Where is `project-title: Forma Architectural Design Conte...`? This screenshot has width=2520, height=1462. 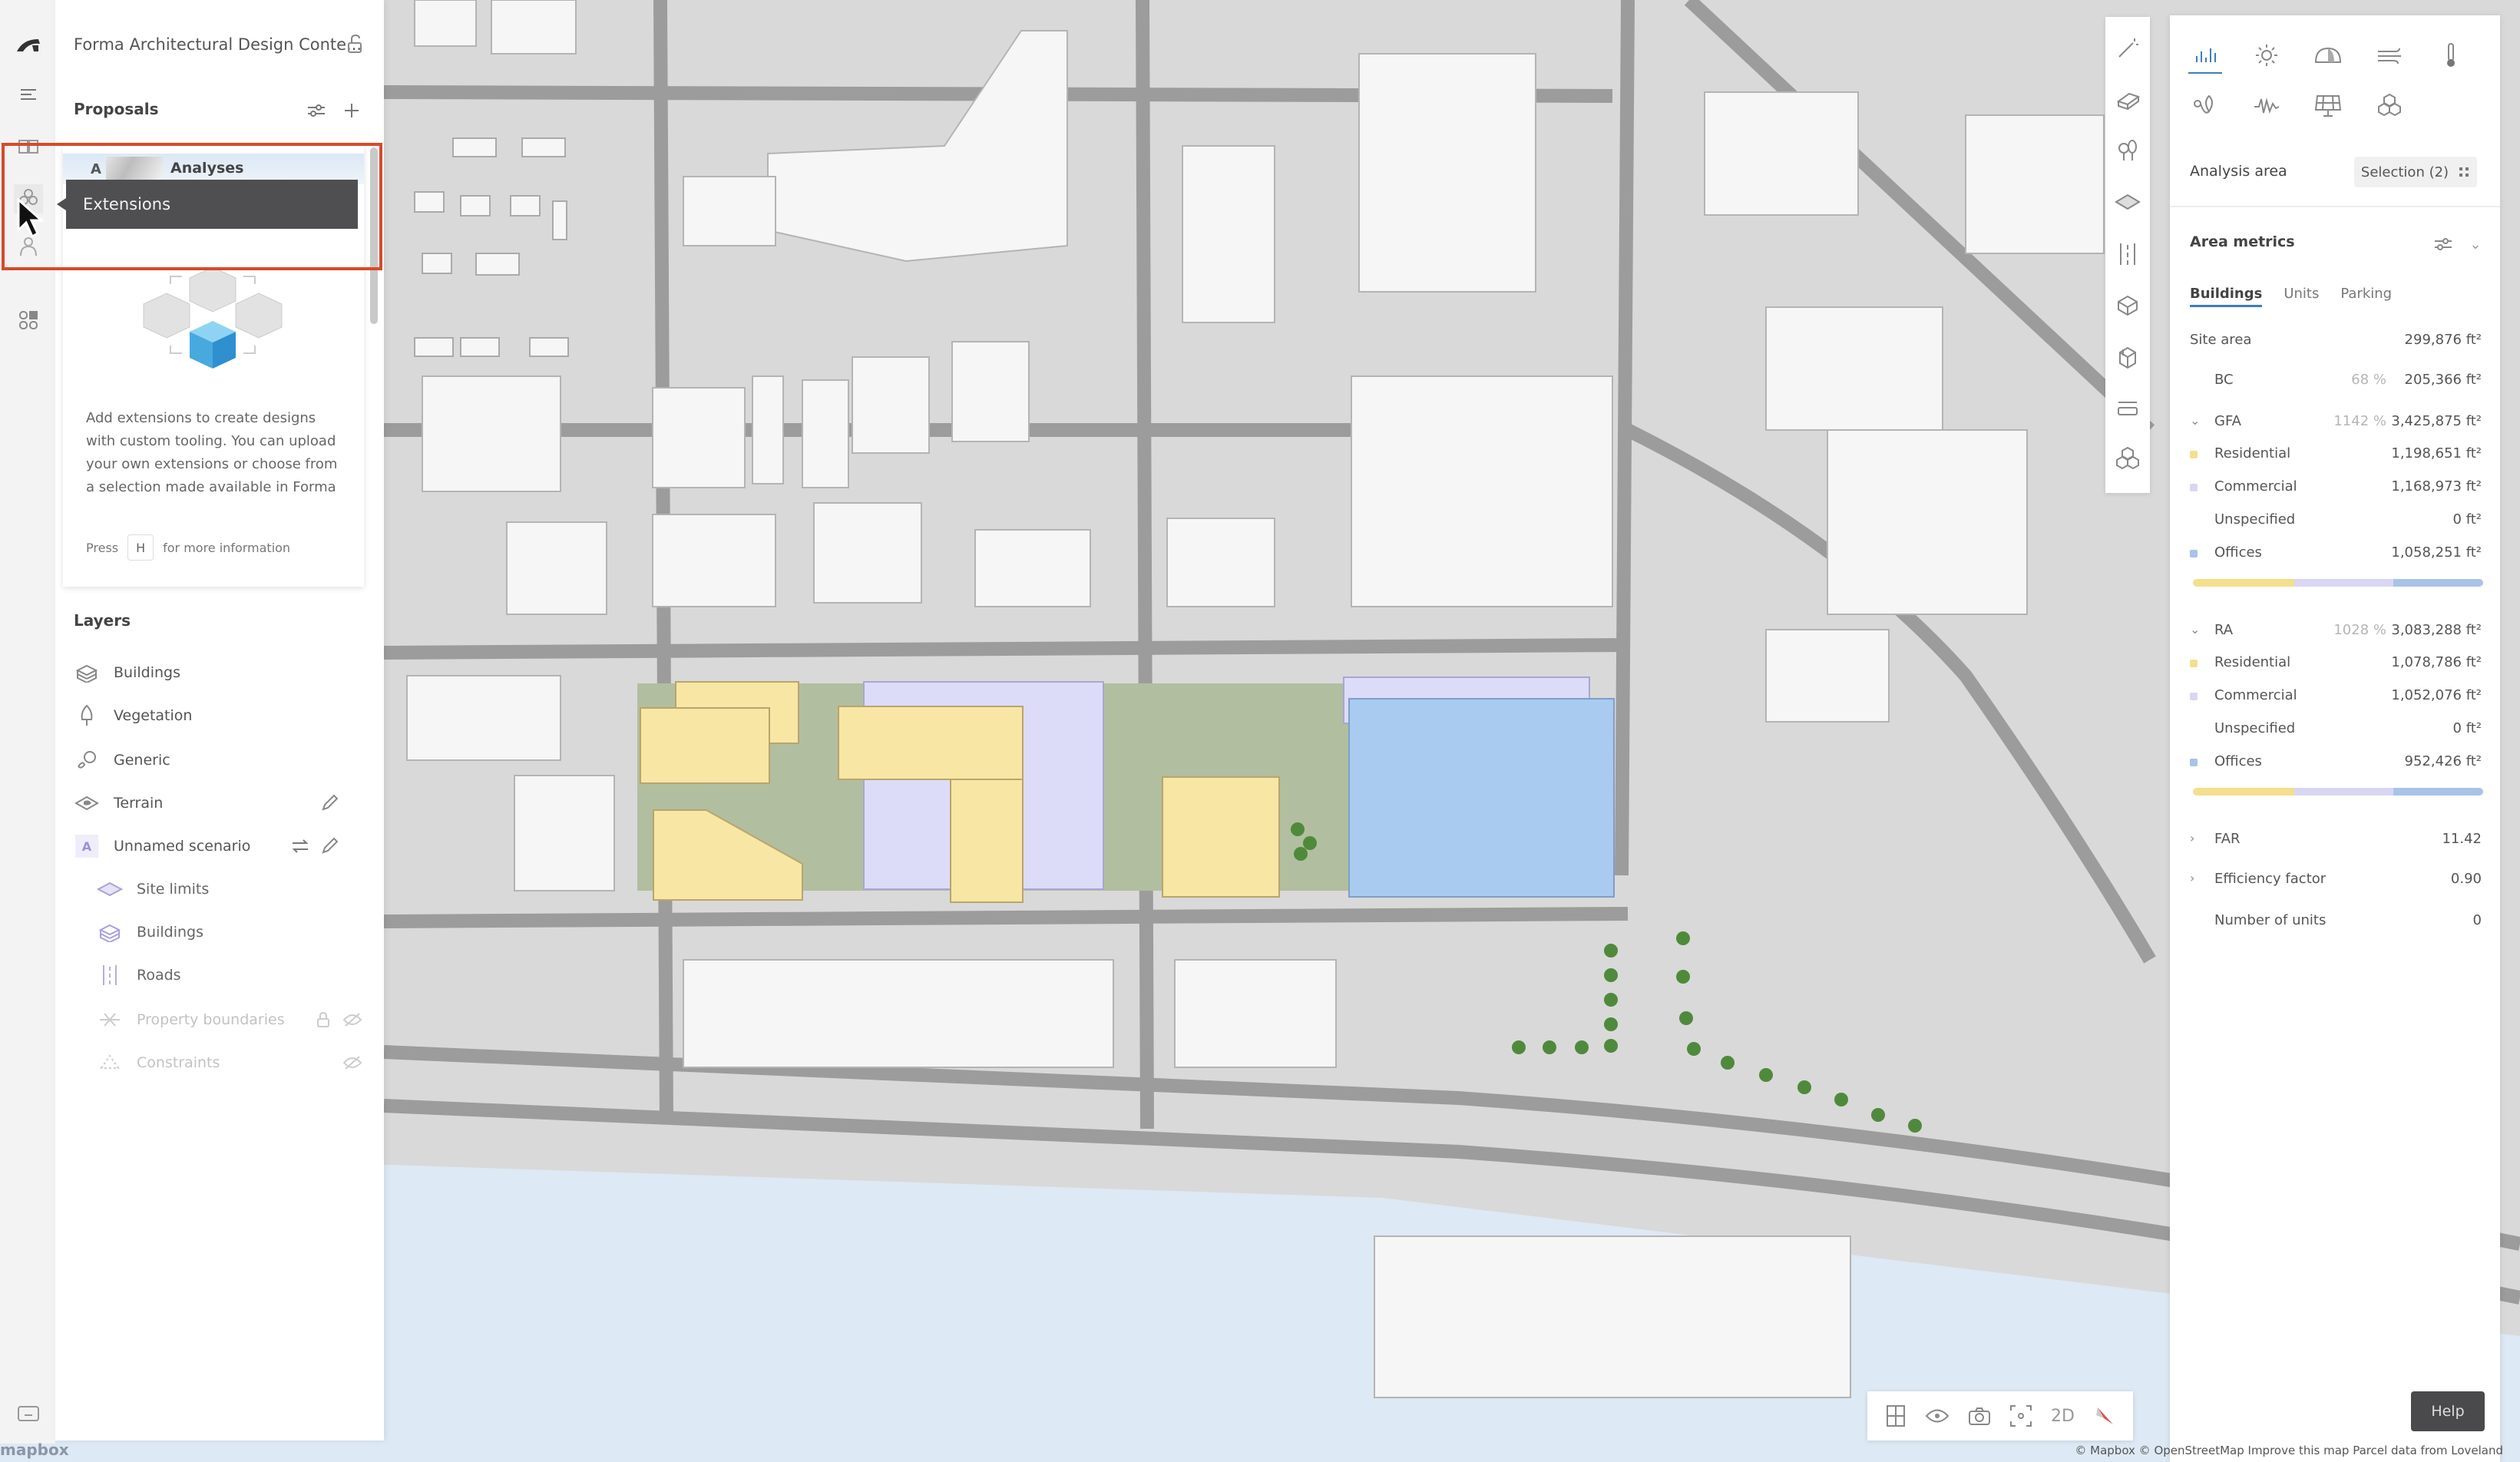
project-title: Forma Architectural Design Conte... is located at coordinates (218, 45).